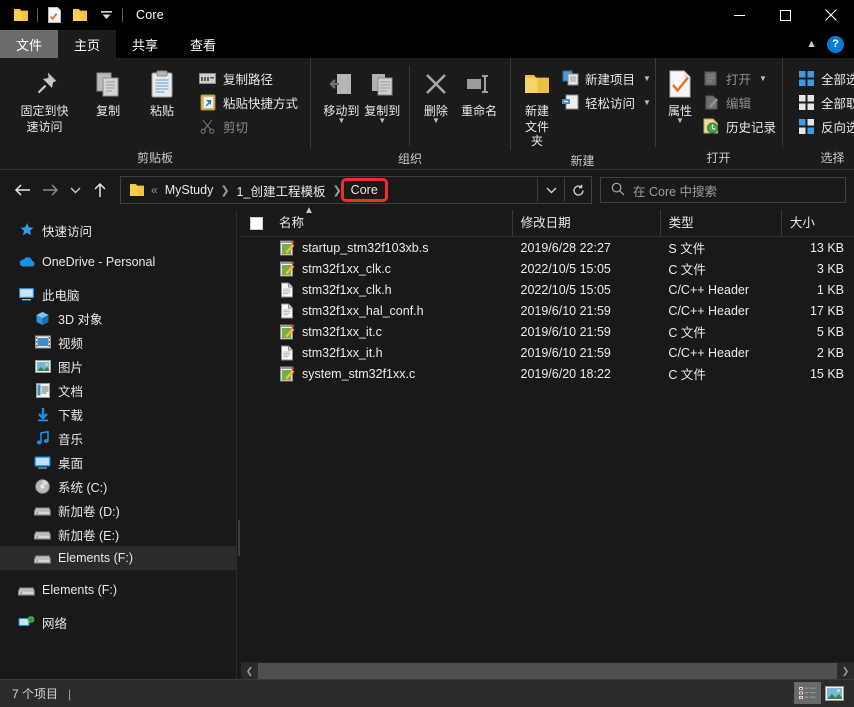 The image size is (854, 707). I want to click on copy-to-button: 复制到 ▼, so click(382, 95).